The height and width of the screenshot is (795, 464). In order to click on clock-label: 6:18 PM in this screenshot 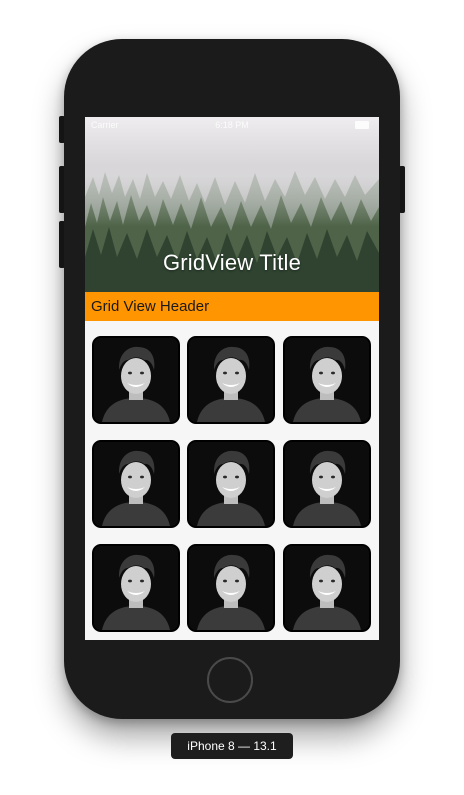, I will do `click(232, 125)`.